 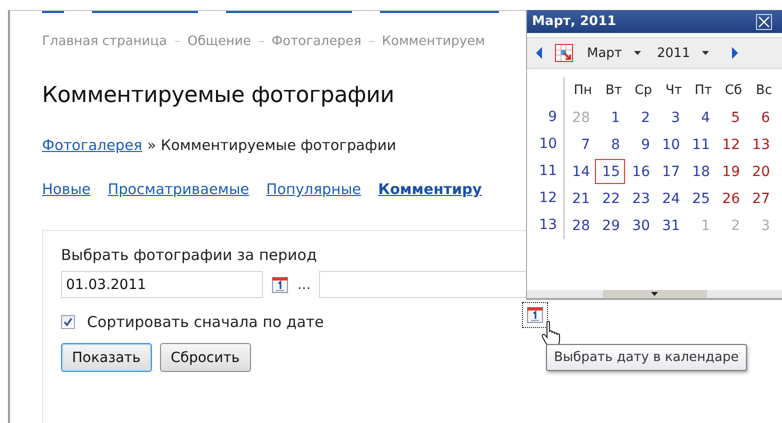 What do you see at coordinates (546, 225) in the screenshot?
I see `week-number: 13` at bounding box center [546, 225].